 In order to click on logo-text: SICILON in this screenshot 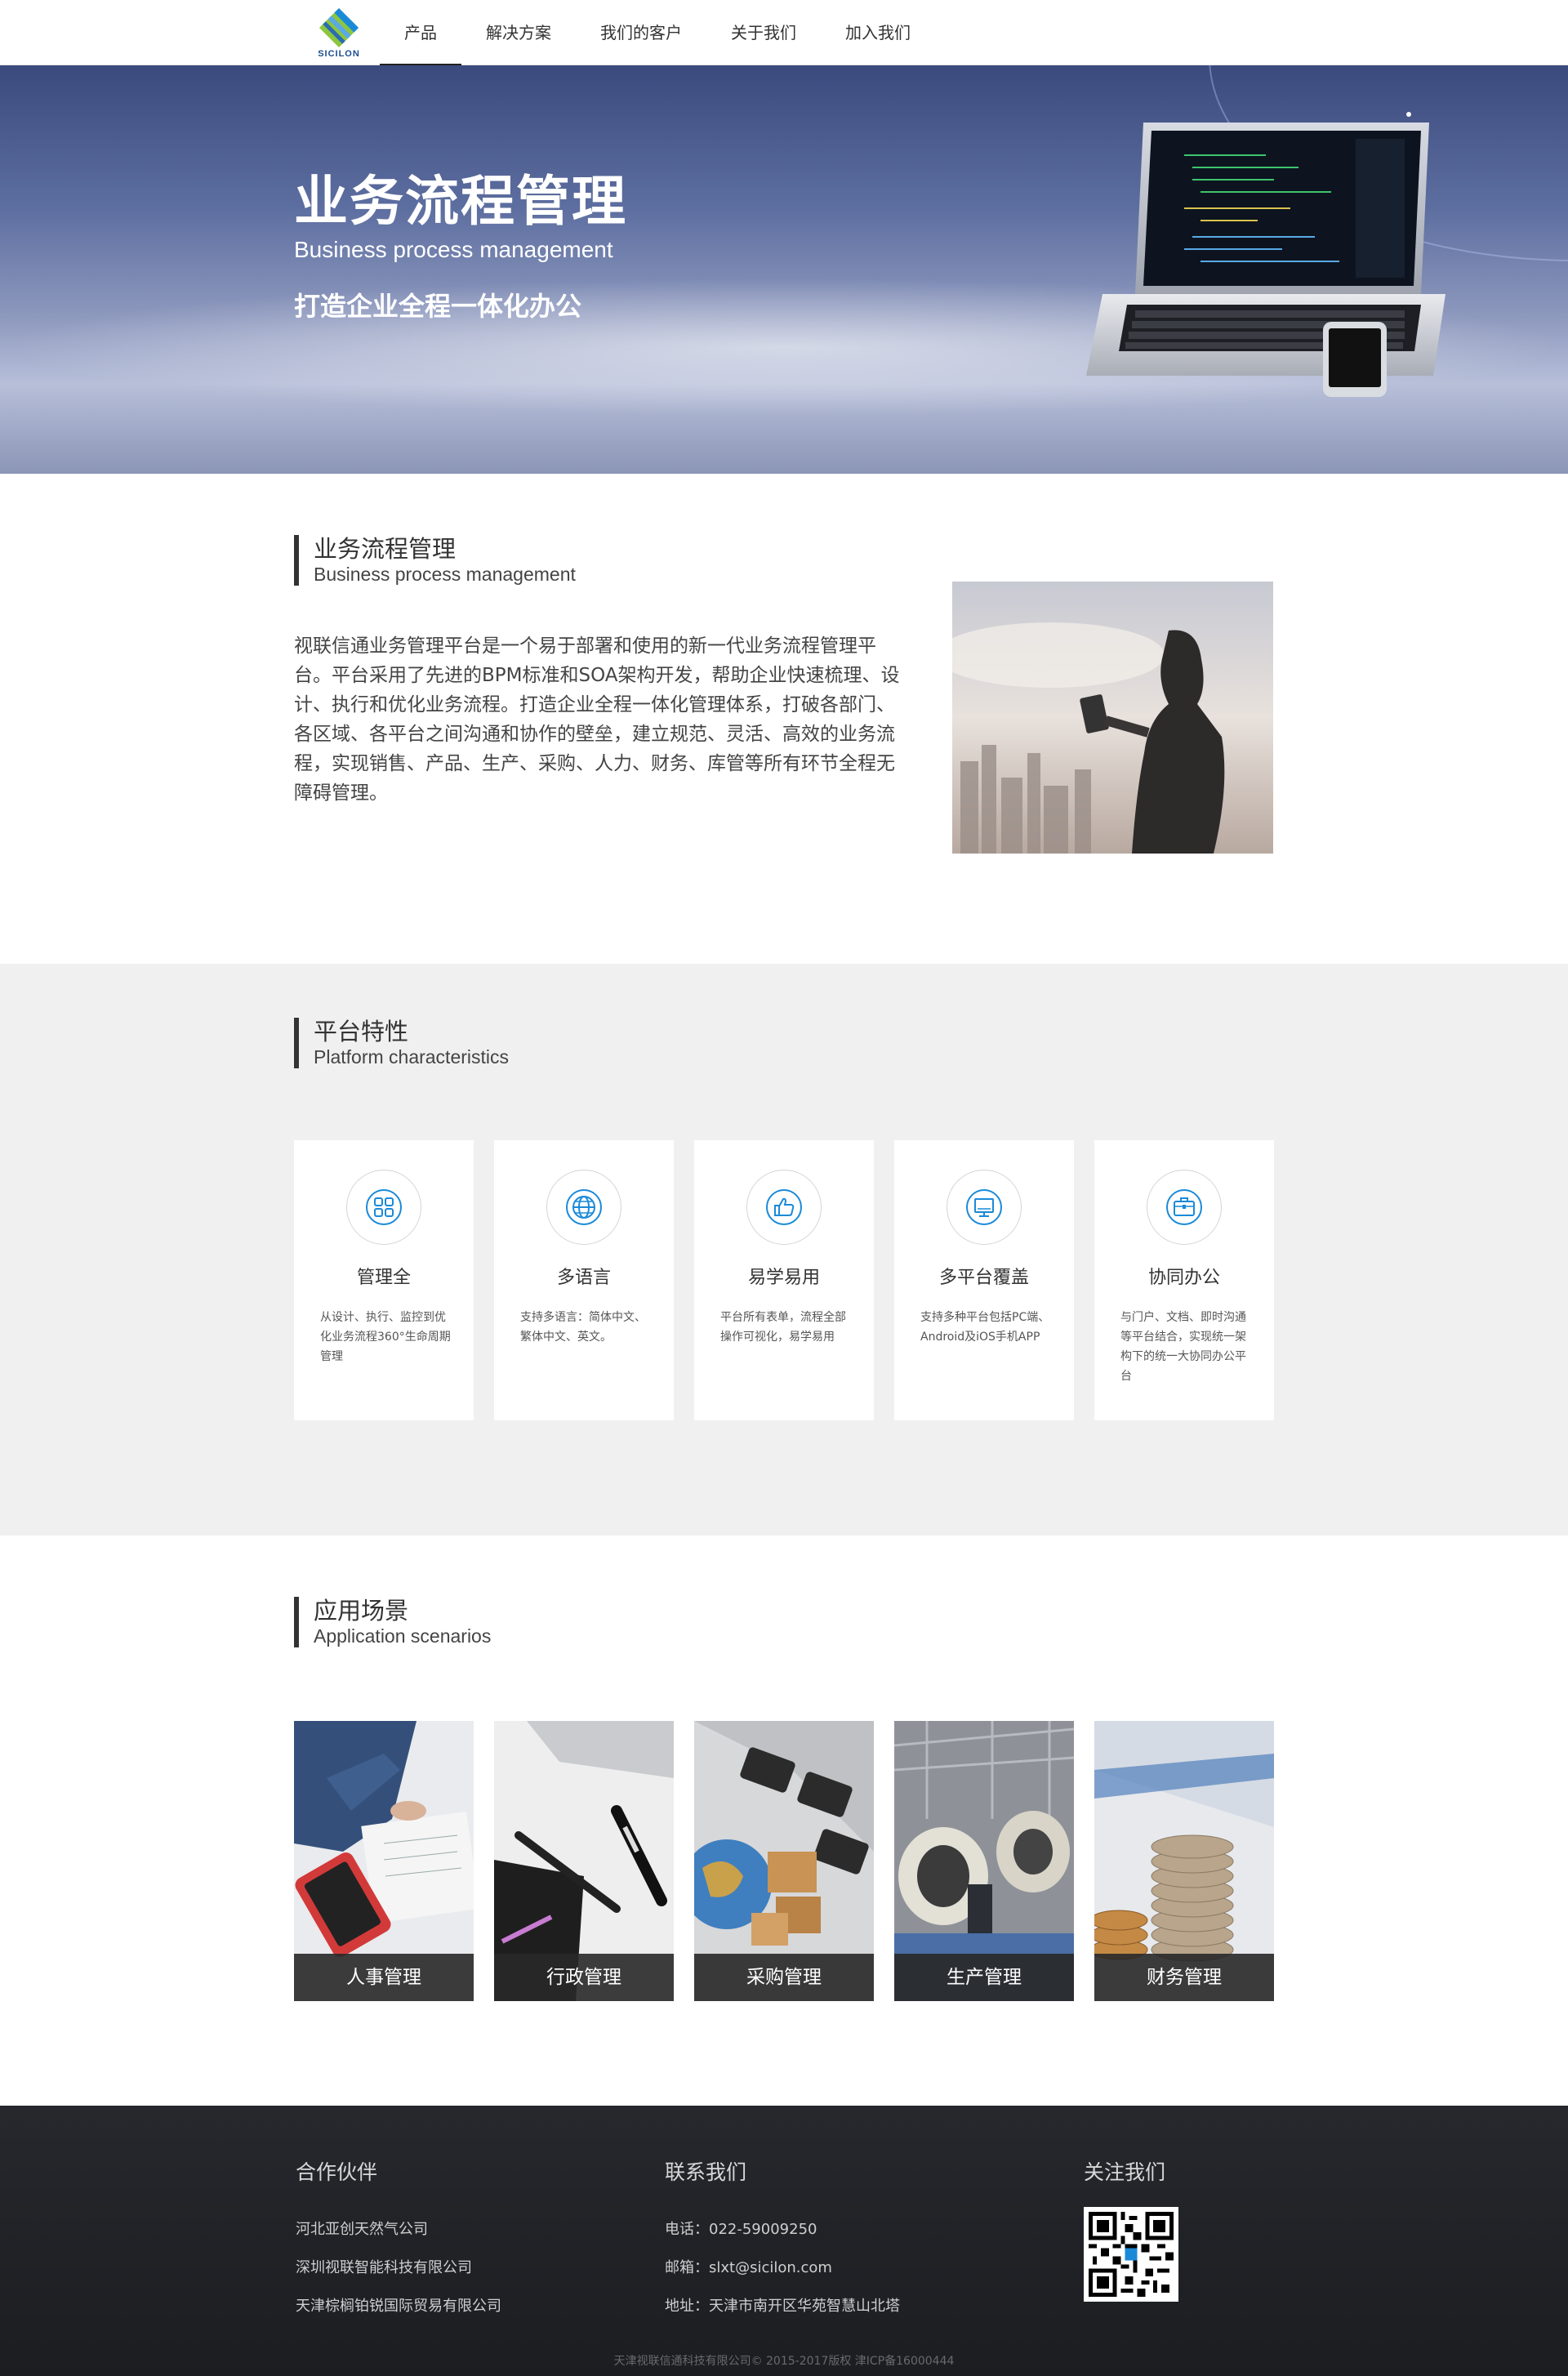, I will do `click(339, 54)`.